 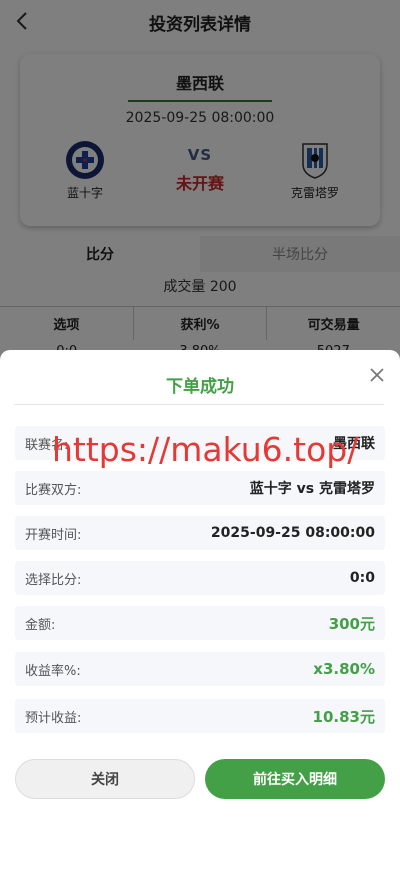 I want to click on detail-value: 300元, so click(x=351, y=623).